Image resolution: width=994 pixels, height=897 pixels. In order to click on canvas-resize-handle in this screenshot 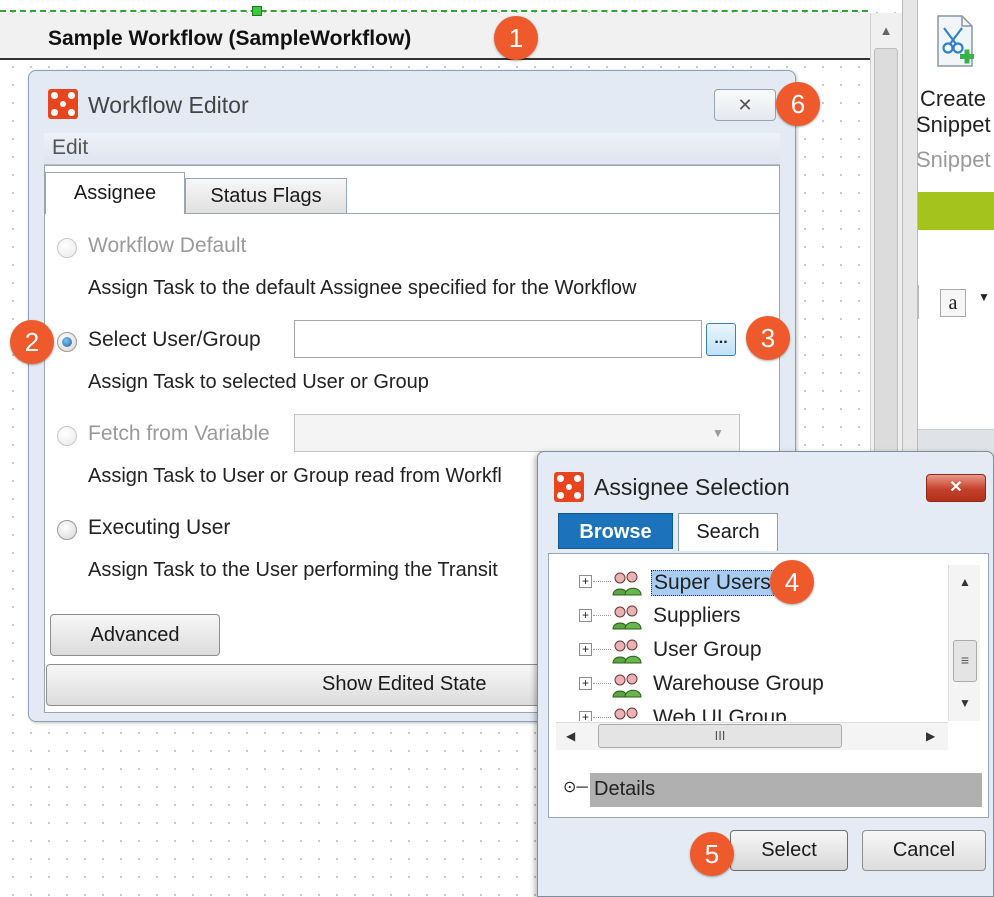, I will do `click(257, 11)`.